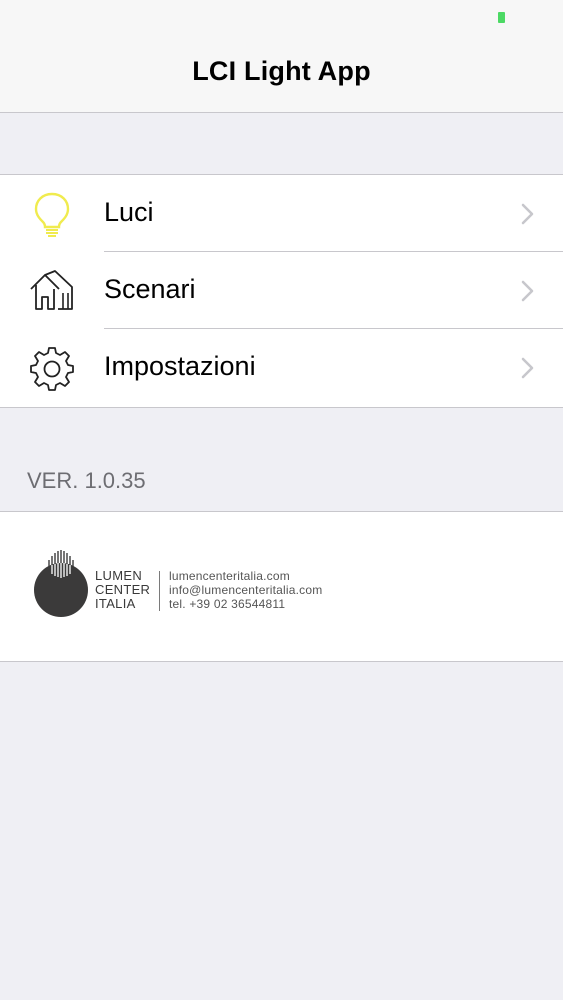 The width and height of the screenshot is (563, 1000). I want to click on logo-divider, so click(159, 591).